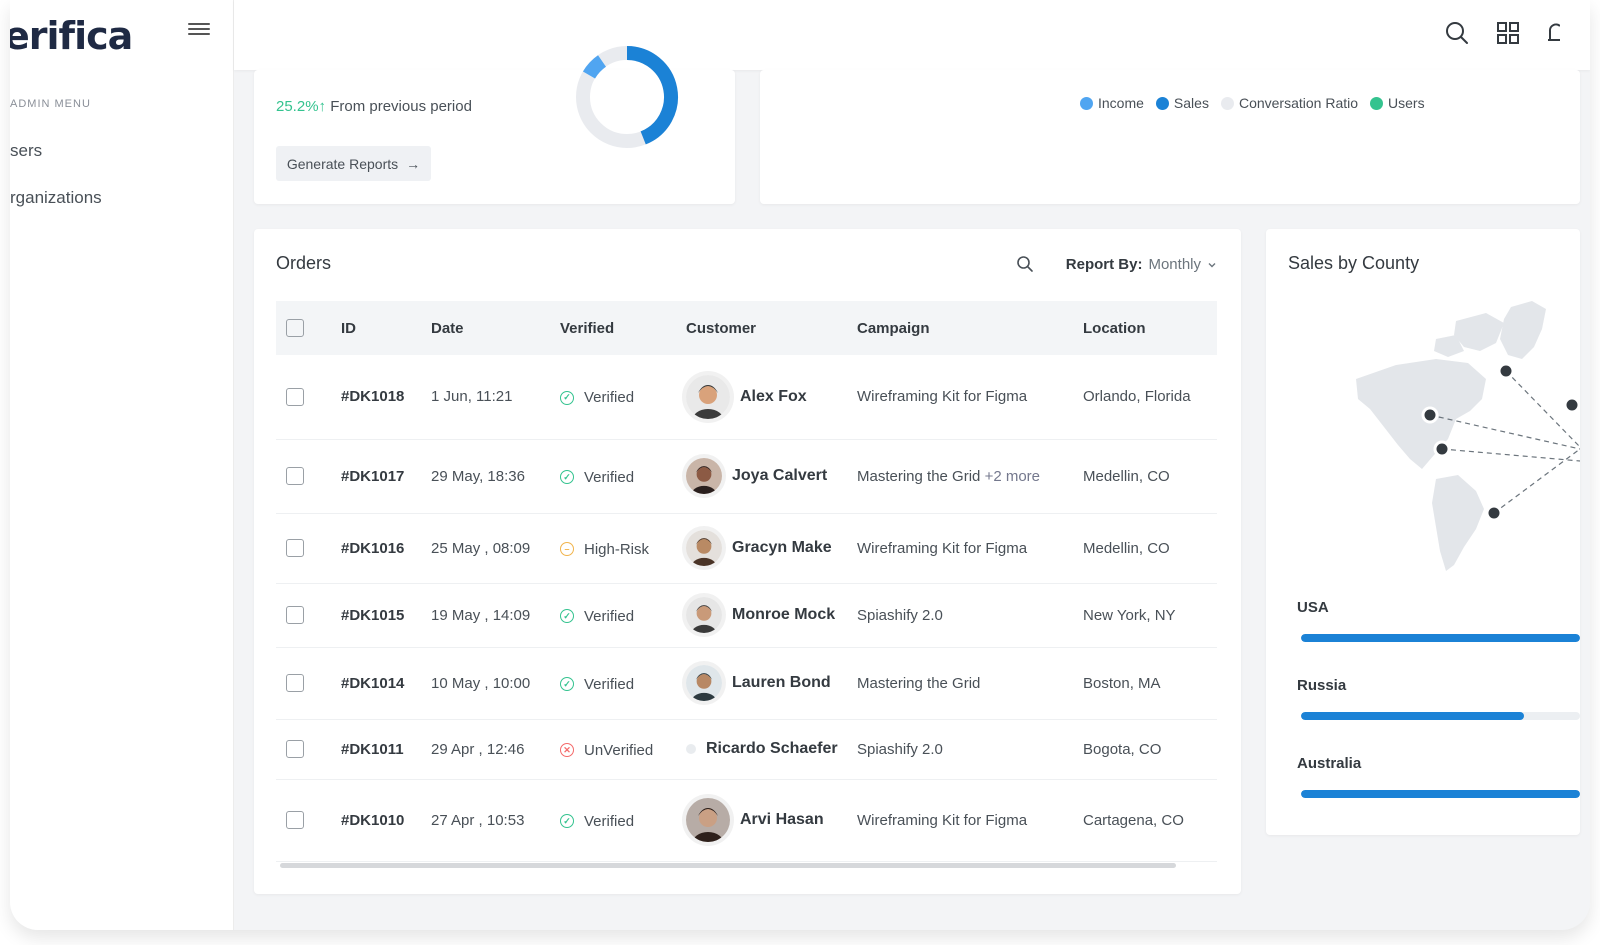 This screenshot has width=1600, height=945. Describe the element at coordinates (783, 615) in the screenshot. I see `customer-name: Monroe Mock` at that location.